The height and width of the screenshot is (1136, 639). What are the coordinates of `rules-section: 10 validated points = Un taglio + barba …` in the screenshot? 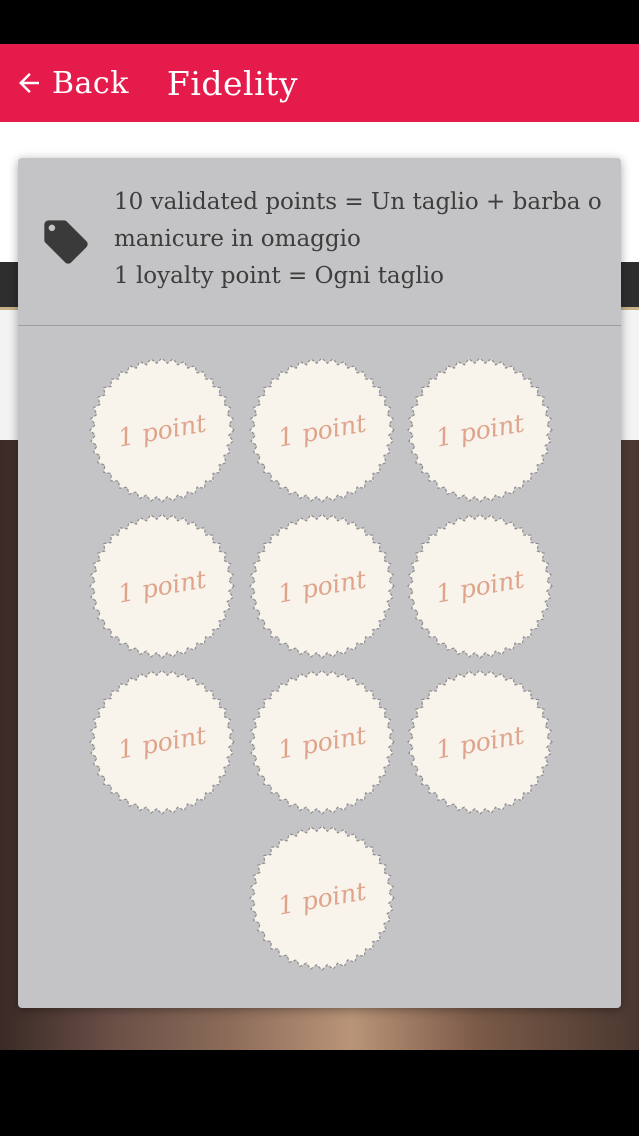 It's located at (319, 242).